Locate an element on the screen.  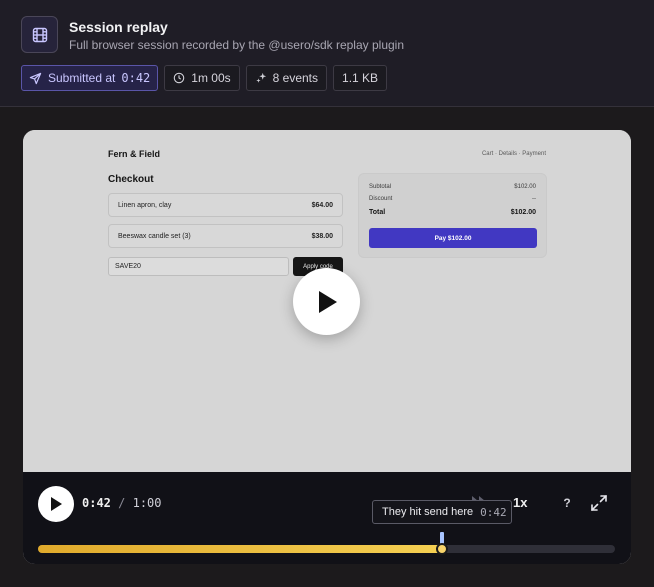
session-meta-chips: Submitted at 0:42 1m 00s 8 events 1.1 KB is located at coordinates (204, 78).